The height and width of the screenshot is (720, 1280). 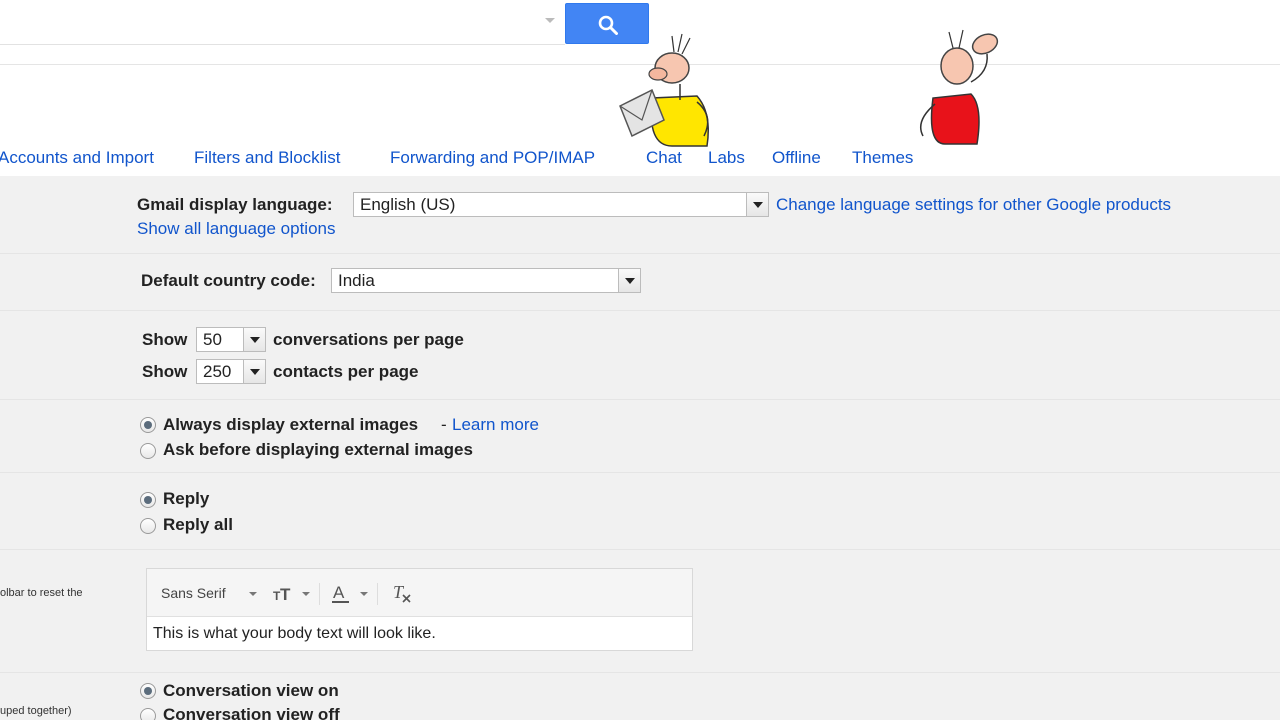 I want to click on clear-formatting-icon: T, so click(x=402, y=593).